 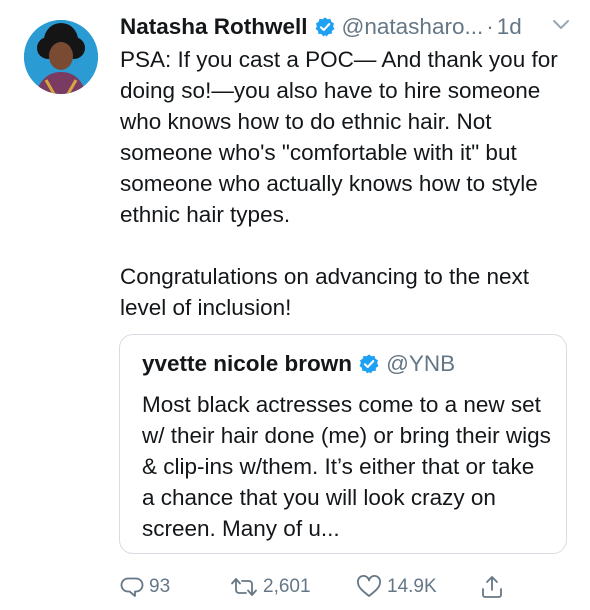 I want to click on tweet-header: Natasha Rothwell @natasharo... · 1d, so click(x=321, y=27).